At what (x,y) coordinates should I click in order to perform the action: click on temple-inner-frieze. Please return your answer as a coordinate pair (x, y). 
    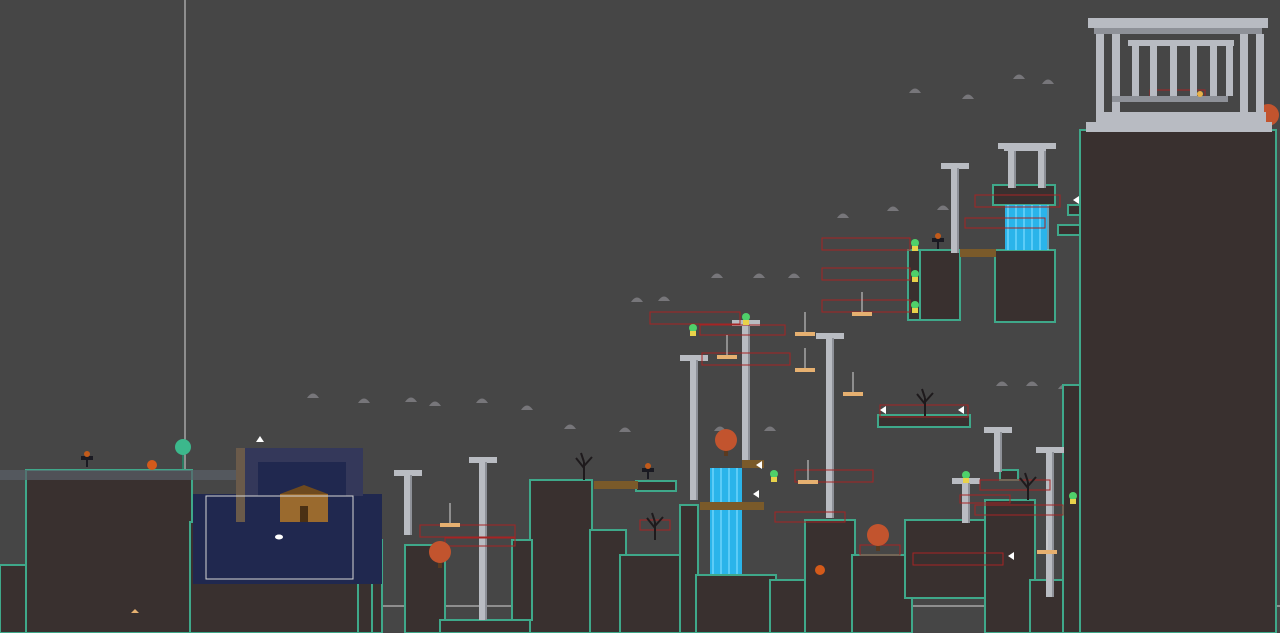
    Looking at the image, I should click on (1181, 43).